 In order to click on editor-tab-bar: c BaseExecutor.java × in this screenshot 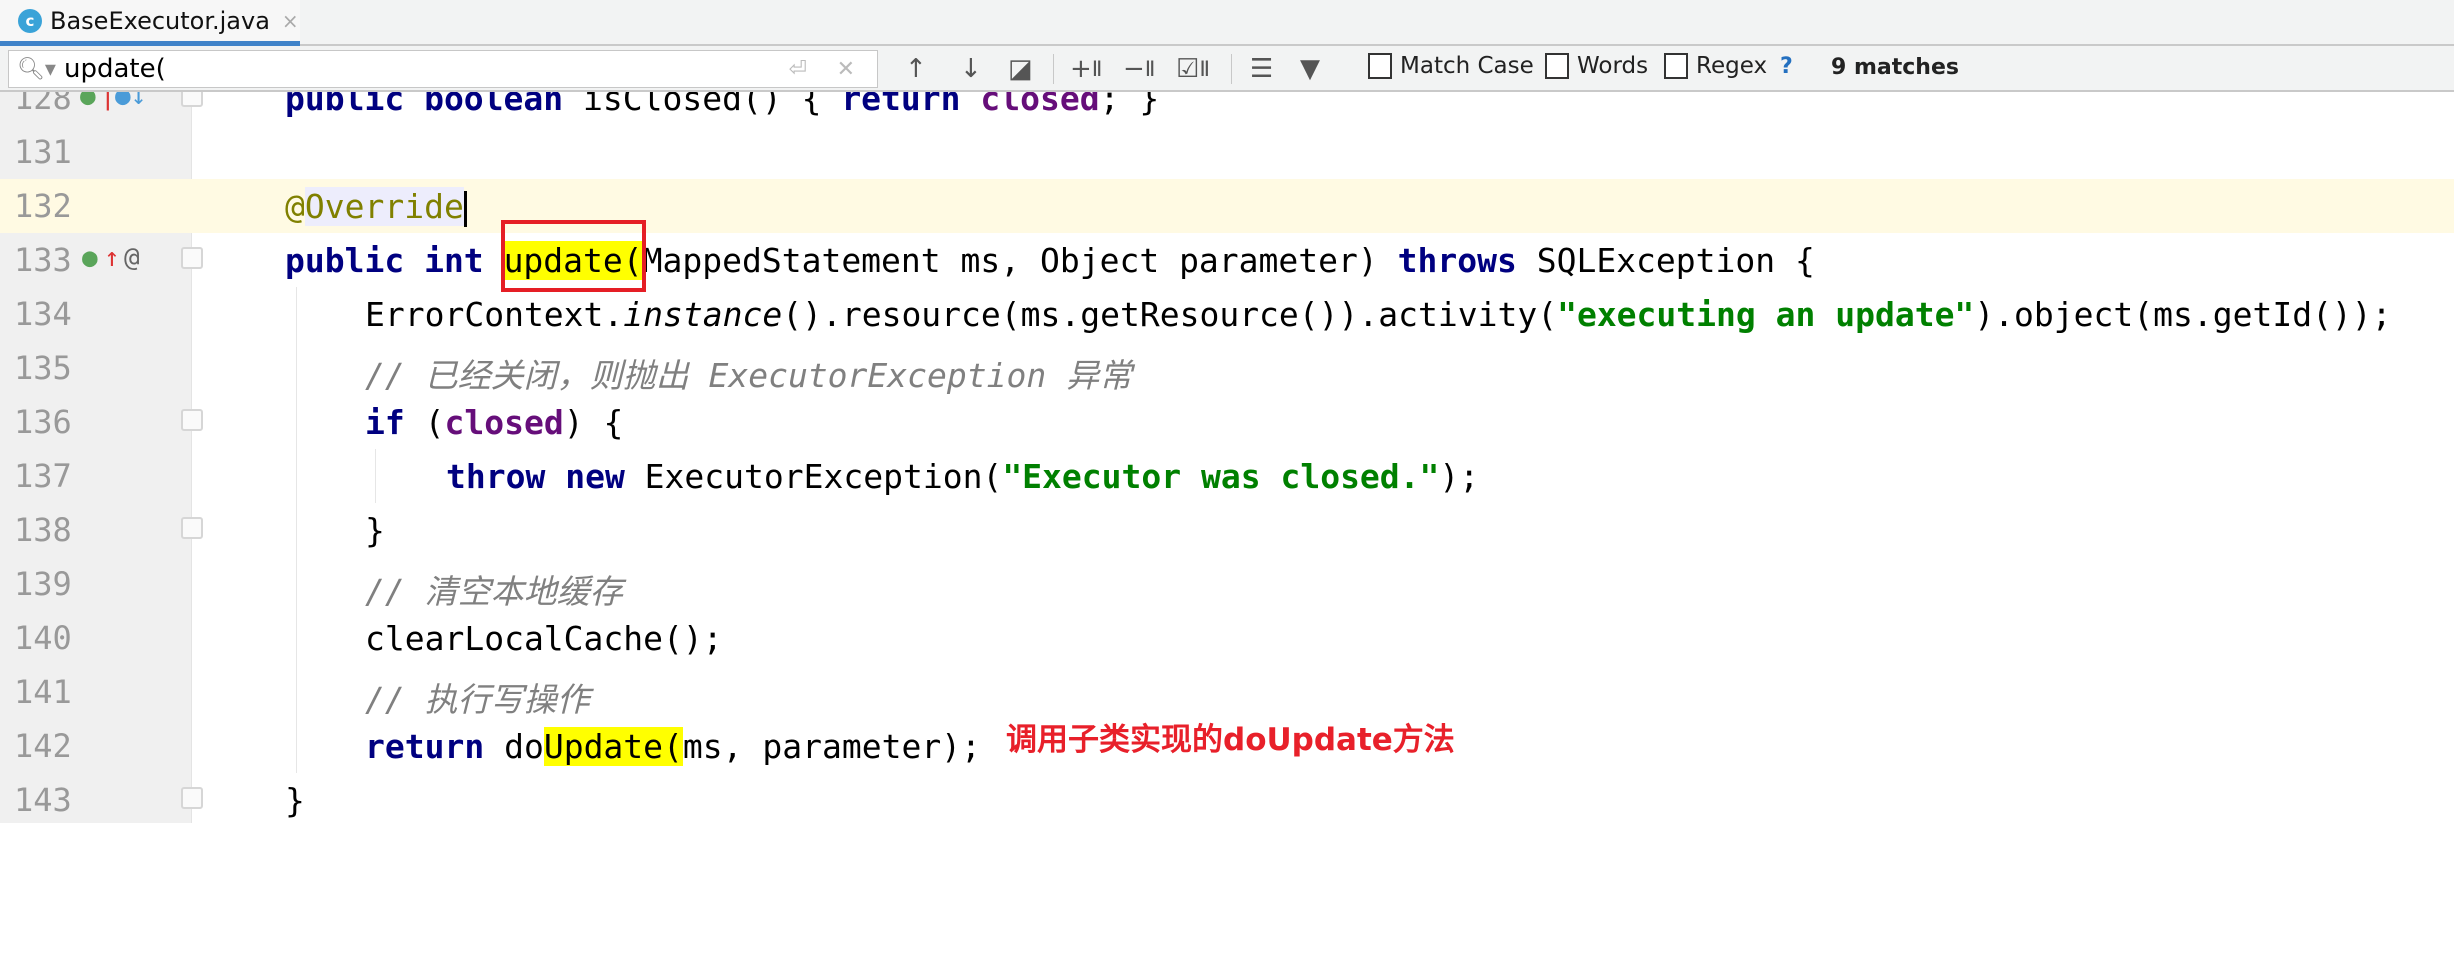, I will do `click(1227, 23)`.